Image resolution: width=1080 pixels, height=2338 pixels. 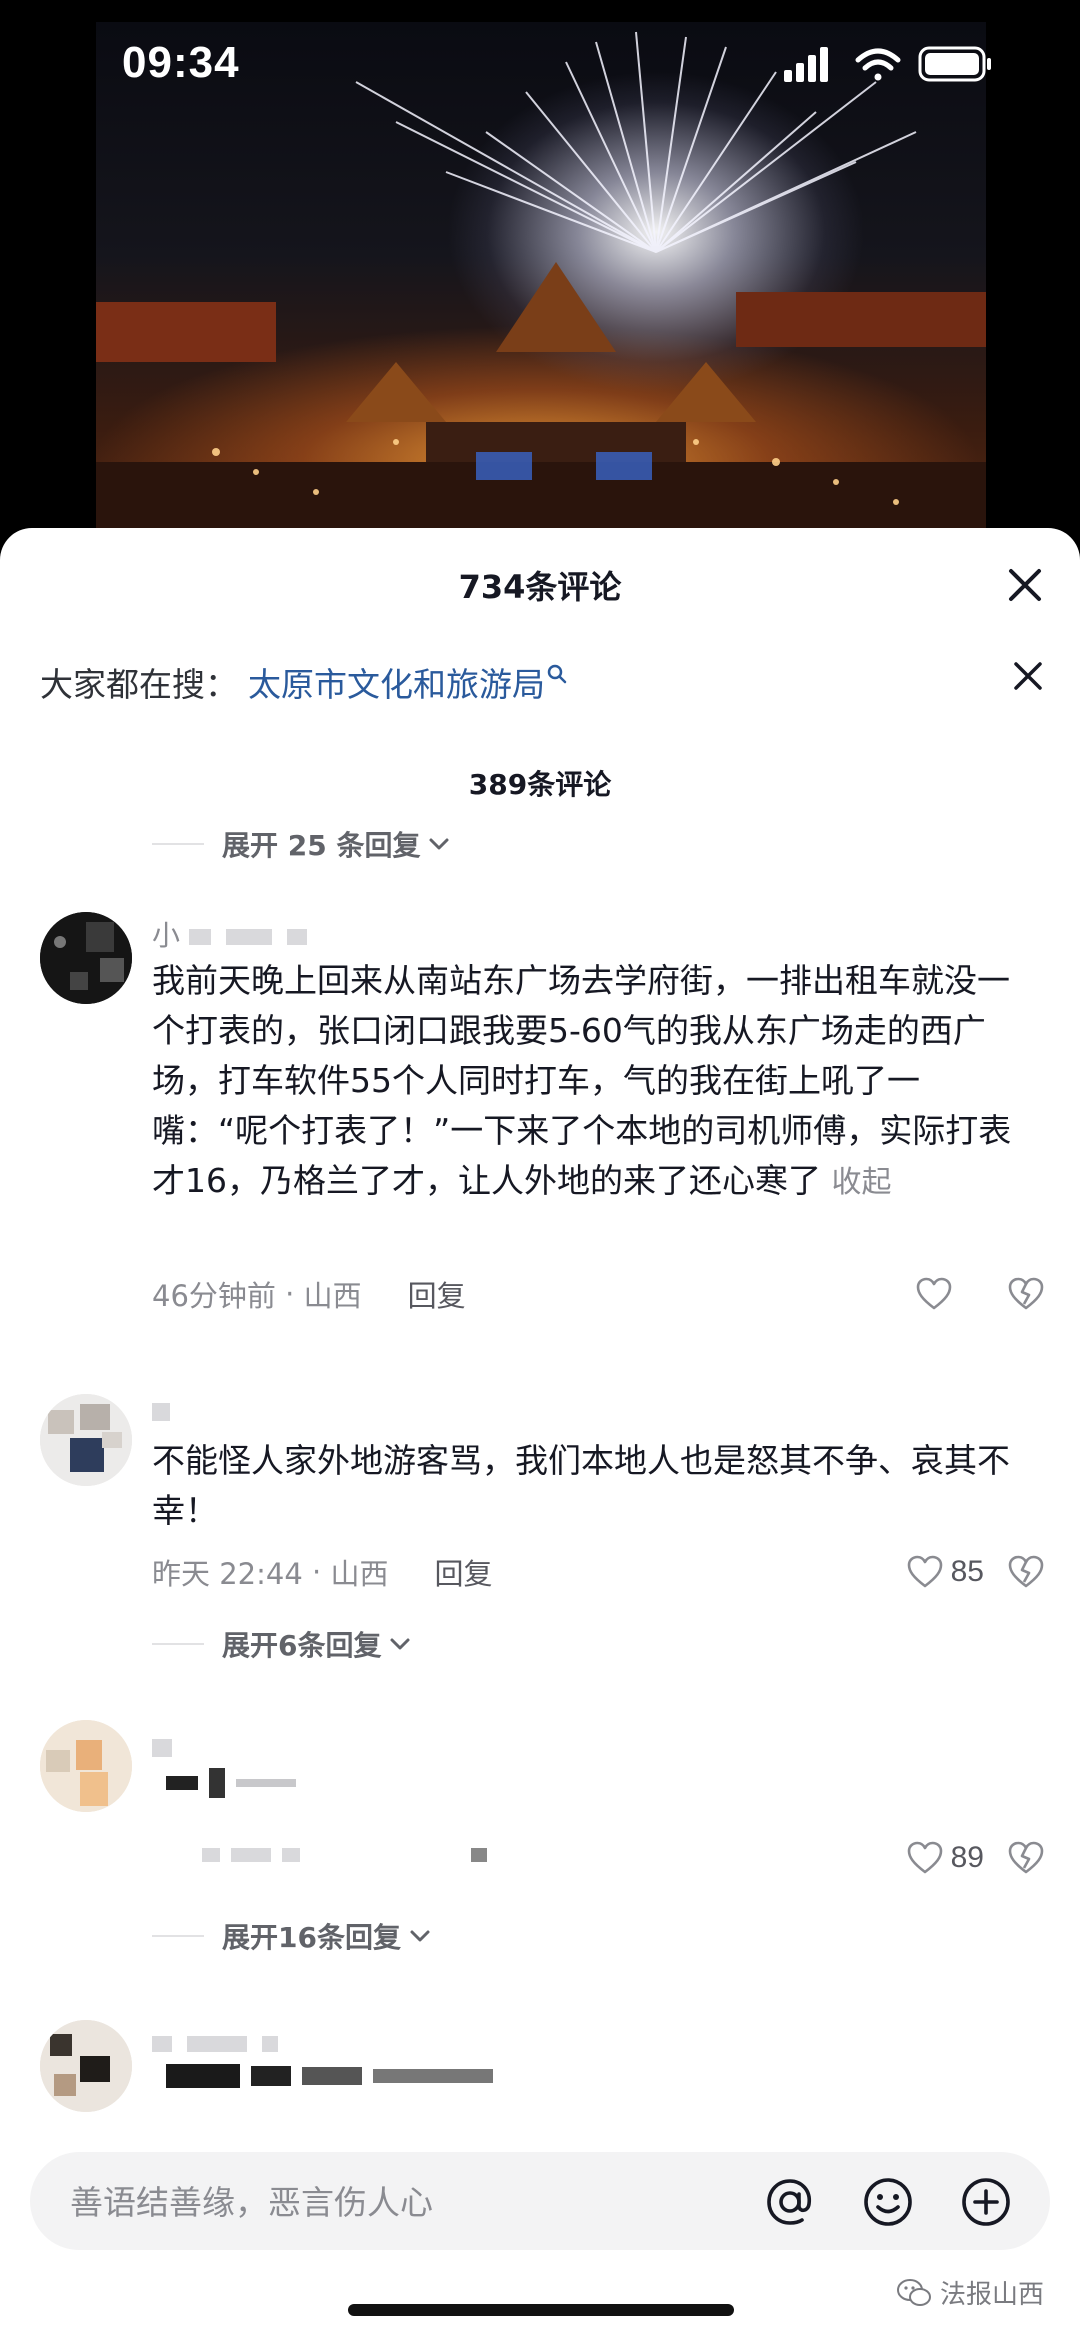 I want to click on status-icons, so click(x=887, y=64).